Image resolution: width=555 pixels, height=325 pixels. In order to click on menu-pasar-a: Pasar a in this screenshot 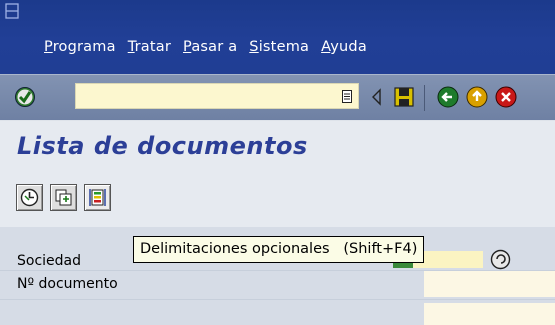, I will do `click(210, 47)`.